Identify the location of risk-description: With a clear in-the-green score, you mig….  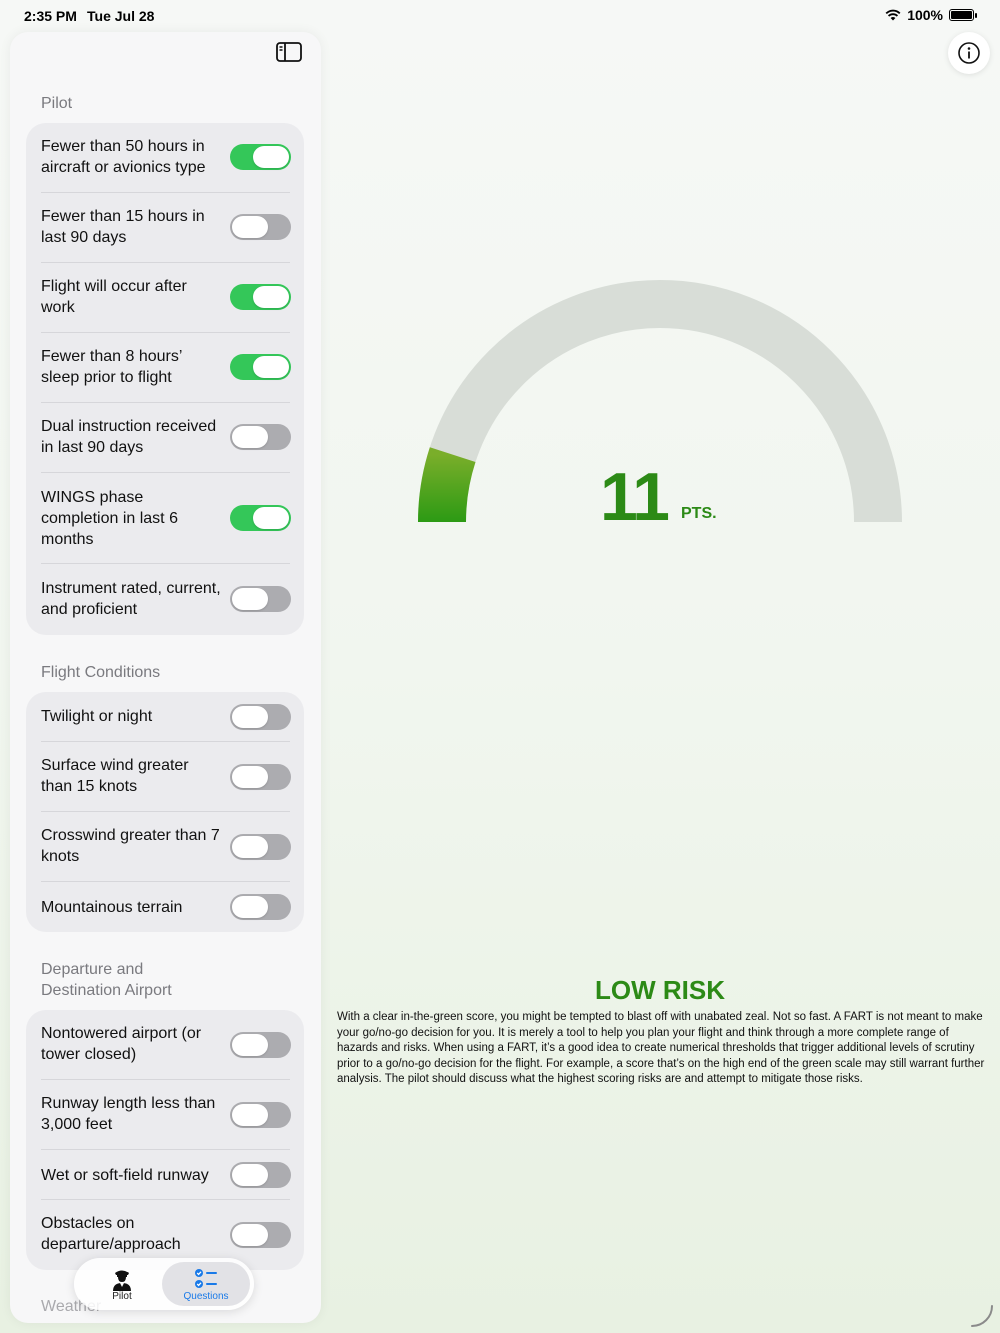
(661, 1048).